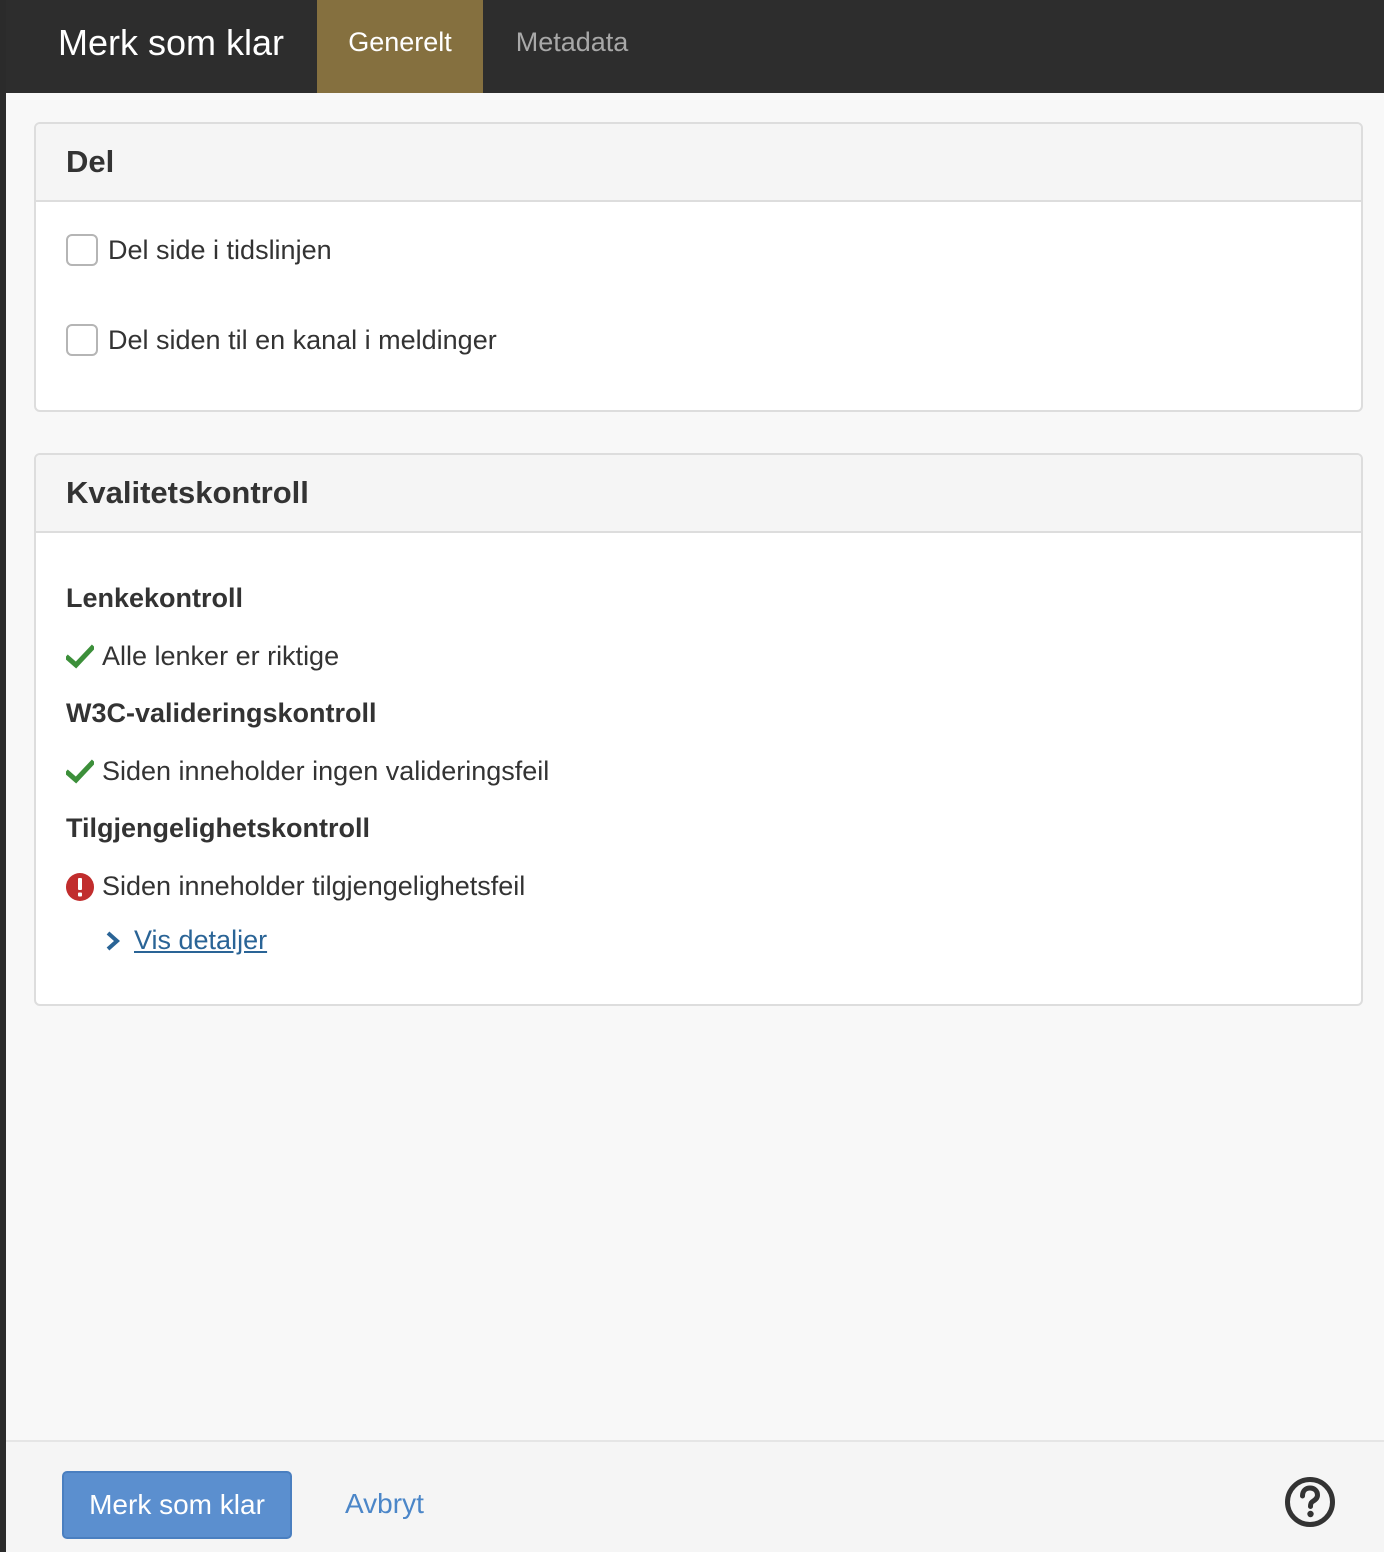 This screenshot has height=1552, width=1384. Describe the element at coordinates (80, 886) in the screenshot. I see `error-icon` at that location.